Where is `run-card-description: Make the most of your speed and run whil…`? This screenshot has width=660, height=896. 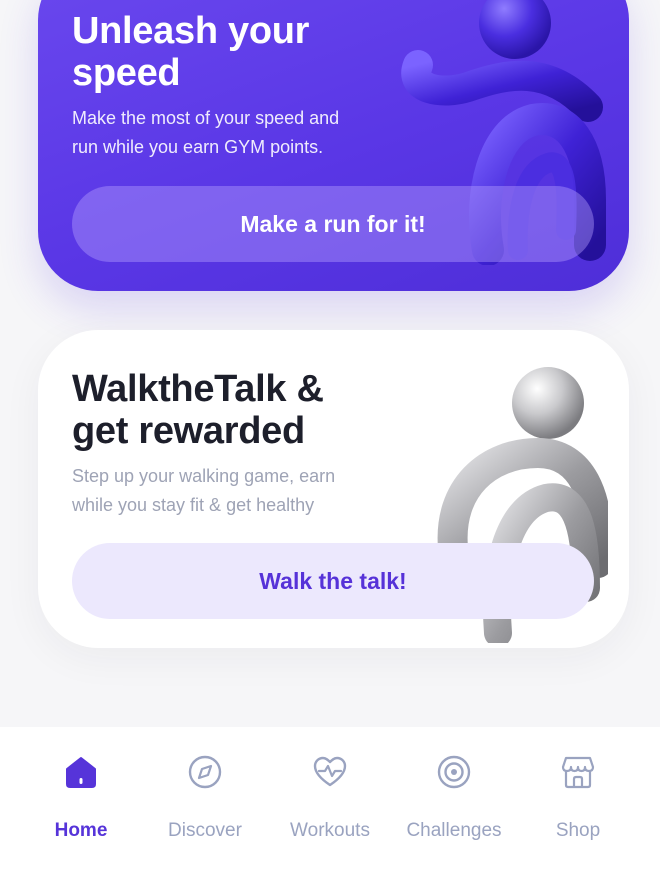 run-card-description: Make the most of your speed and run whil… is located at coordinates (206, 132).